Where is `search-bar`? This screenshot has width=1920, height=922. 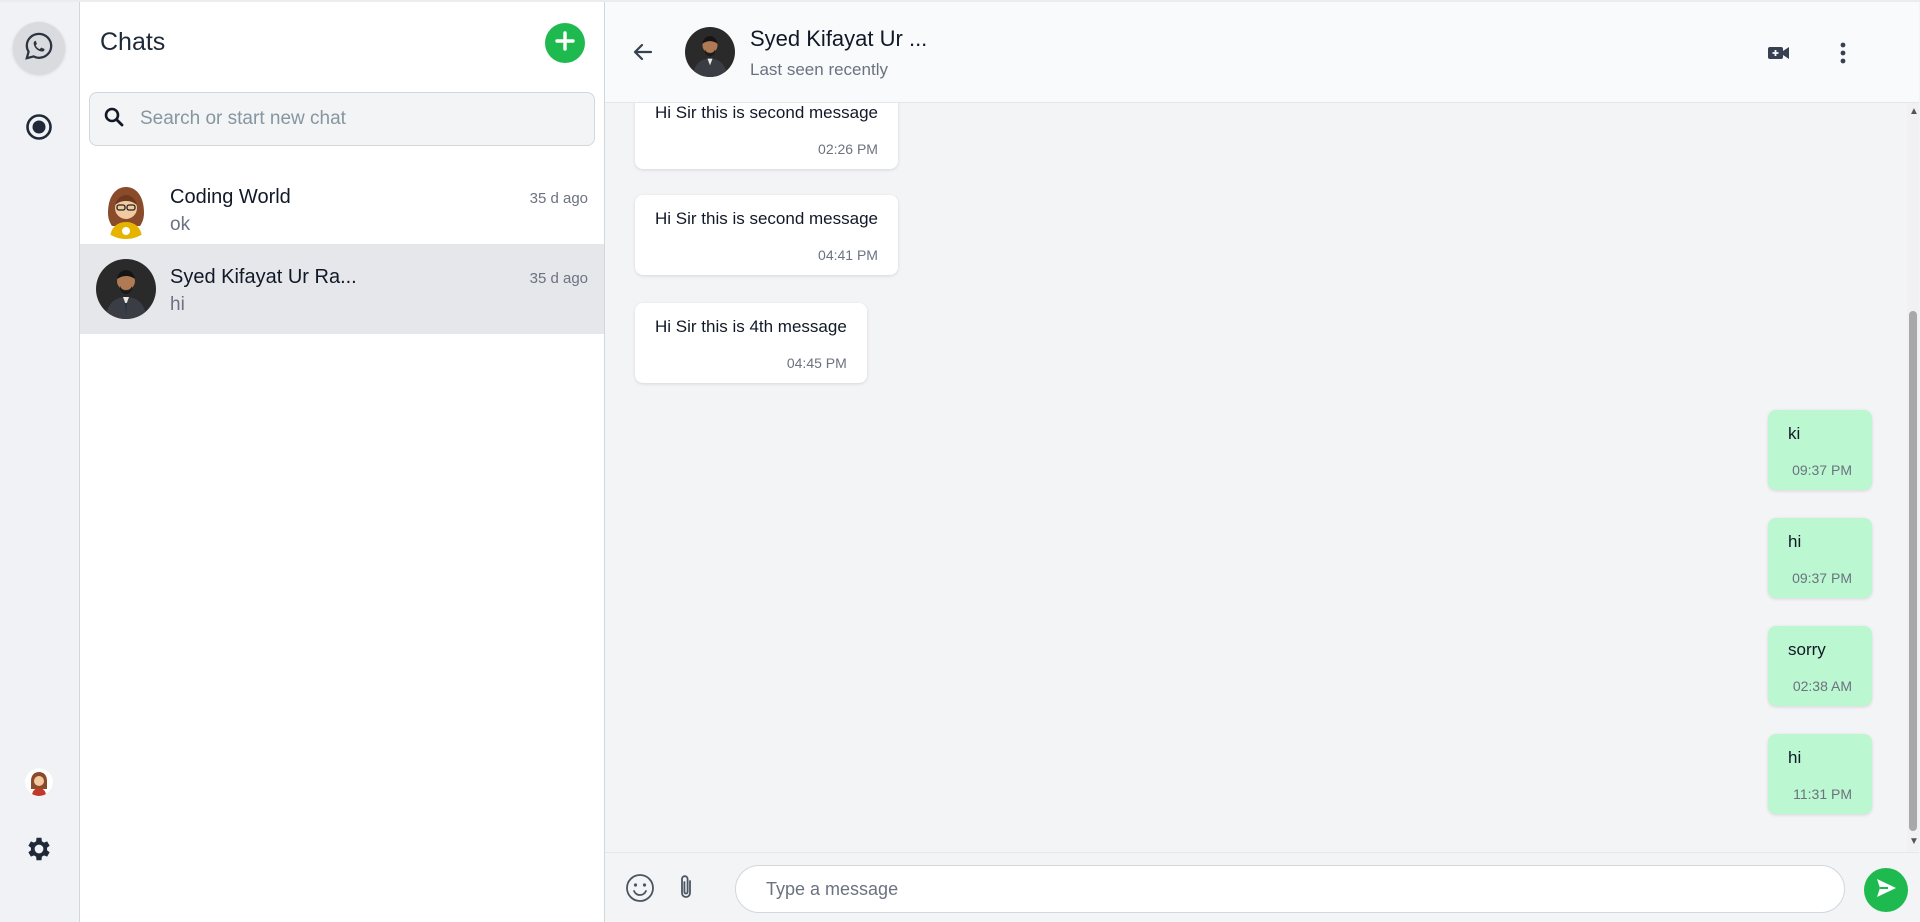 search-bar is located at coordinates (342, 119).